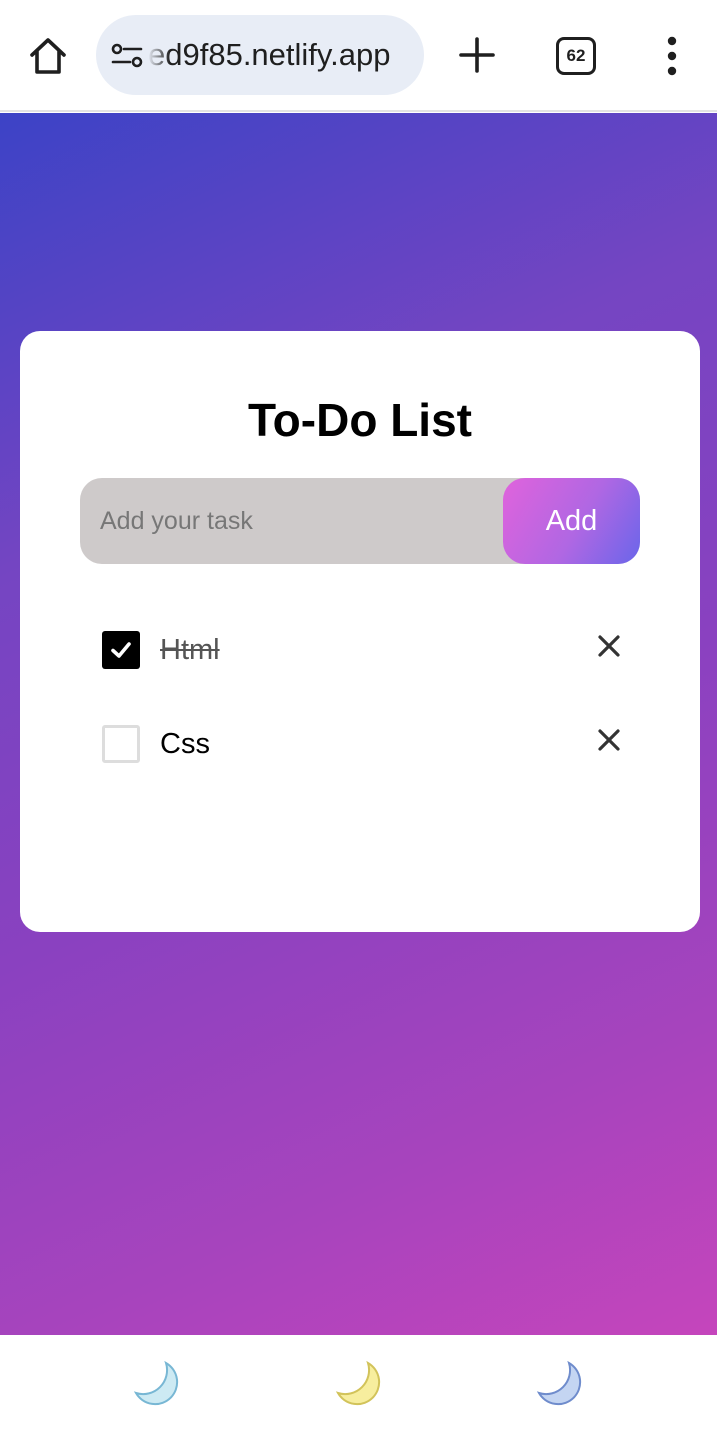  I want to click on tab-switcher-button: 62, so click(576, 56).